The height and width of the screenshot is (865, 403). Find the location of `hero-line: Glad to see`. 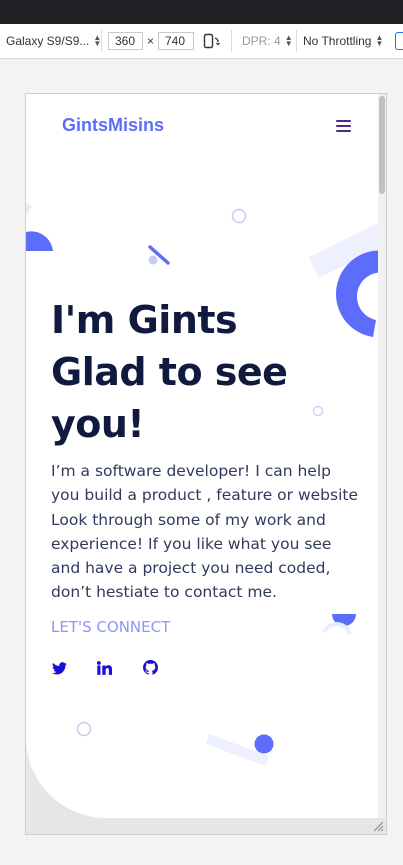

hero-line: Glad to see is located at coordinates (169, 372).